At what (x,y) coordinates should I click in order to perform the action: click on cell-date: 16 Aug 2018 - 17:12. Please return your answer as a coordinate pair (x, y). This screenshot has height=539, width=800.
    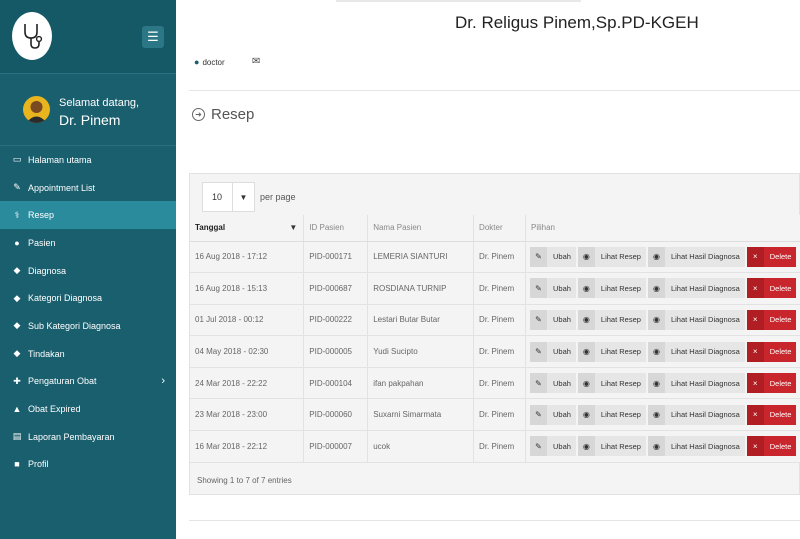
    Looking at the image, I should click on (247, 257).